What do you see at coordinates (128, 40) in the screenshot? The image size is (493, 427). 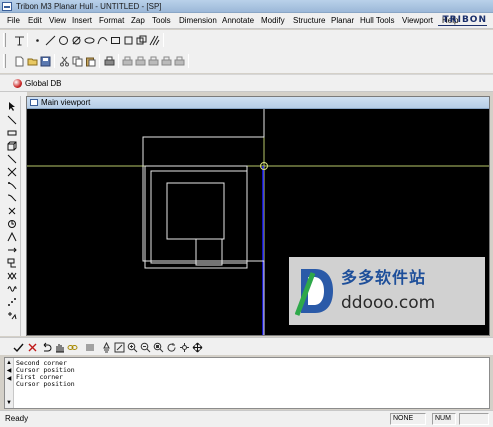 I see `box-icon` at bounding box center [128, 40].